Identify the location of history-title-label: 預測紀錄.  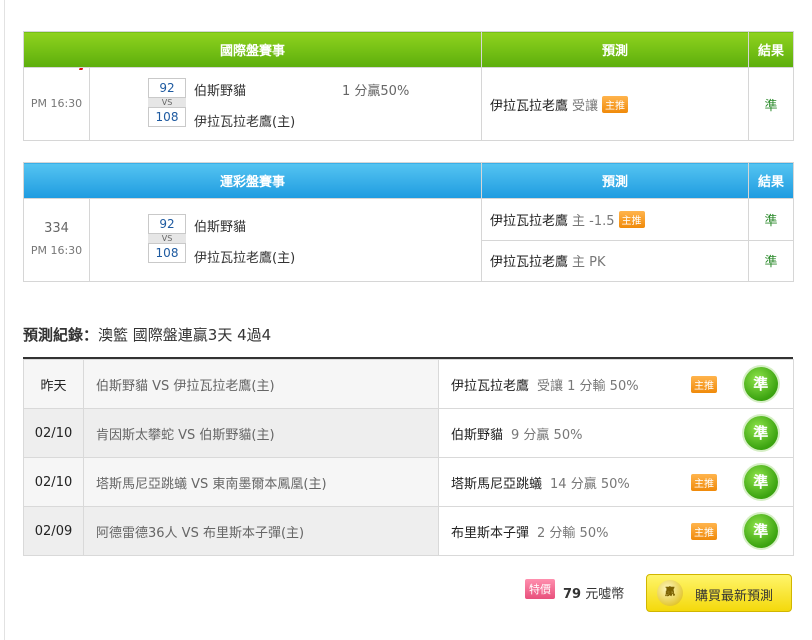
(53, 335).